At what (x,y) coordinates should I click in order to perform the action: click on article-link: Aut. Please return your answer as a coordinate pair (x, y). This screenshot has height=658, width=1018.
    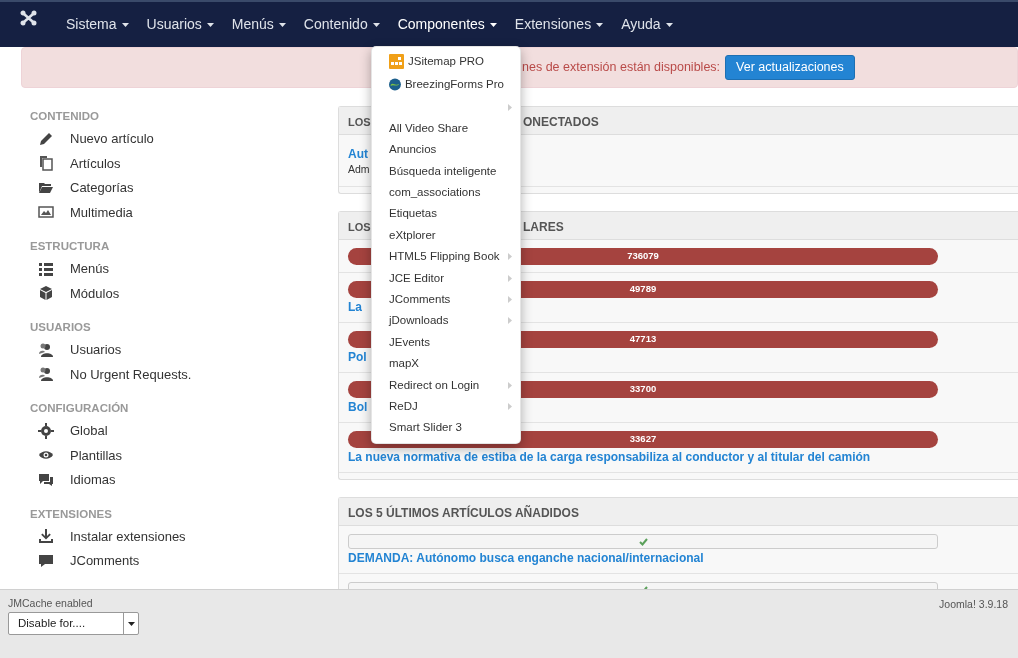
    Looking at the image, I should click on (358, 154).